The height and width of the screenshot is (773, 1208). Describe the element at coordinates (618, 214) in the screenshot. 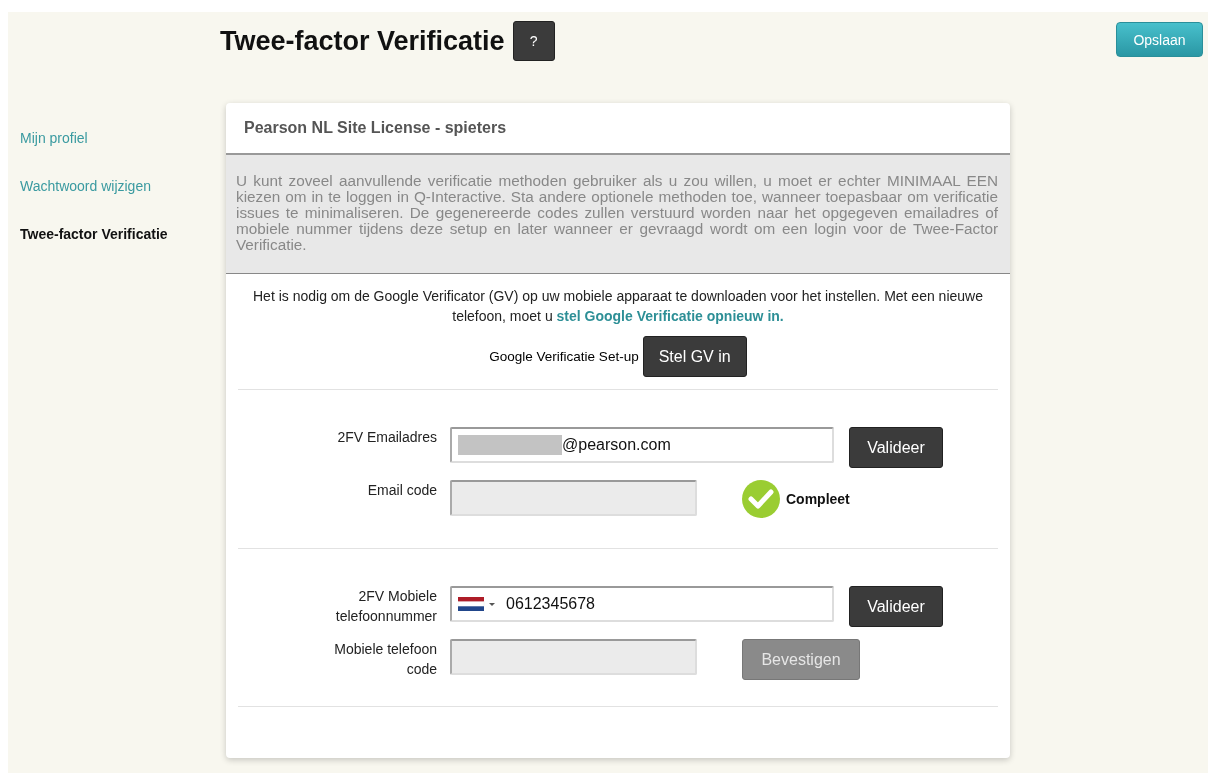

I see `description-text: U kunt zoveel aanvullende verificatie methoden gebruiker als u zou willen, u moet er echter MINIMAAL EEN kiezen om in te loggen in Q-Interactive. Sta andere optionele methoden toe, wanneer toepasbaar om verificatie issues te minimaliseren. De gegenereerde codes zullen verstuurd worden naar het opgegeven emailadres of mobiele nummer tijdens deze setup en later wanneer er gevraagd wordt om een login voor de Twee-Factor Verificatie.` at that location.